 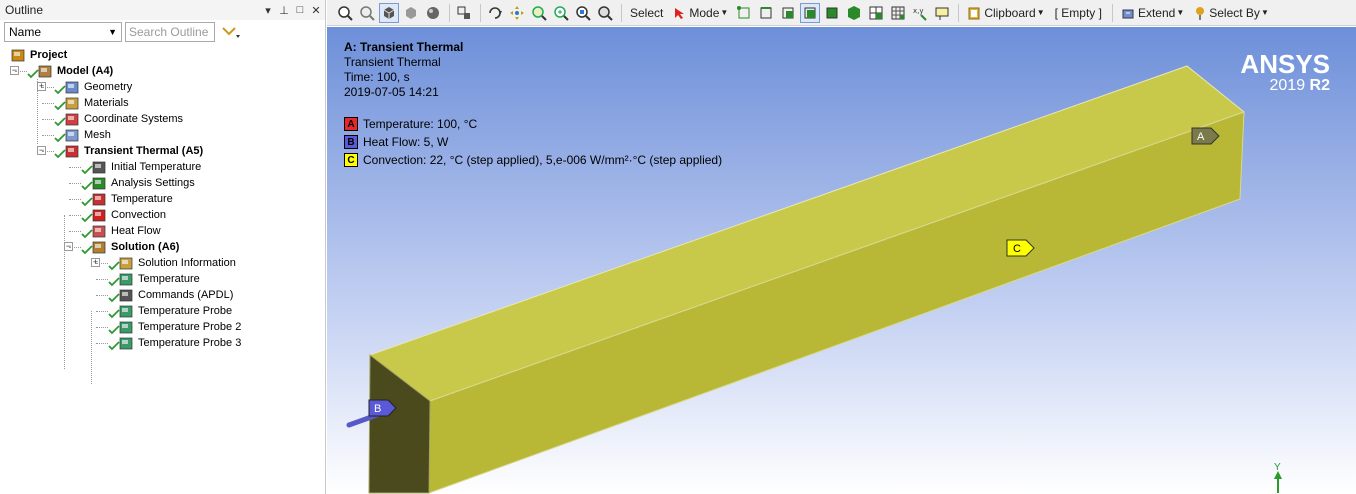 What do you see at coordinates (24, 10) in the screenshot?
I see `outline-title: Outline` at bounding box center [24, 10].